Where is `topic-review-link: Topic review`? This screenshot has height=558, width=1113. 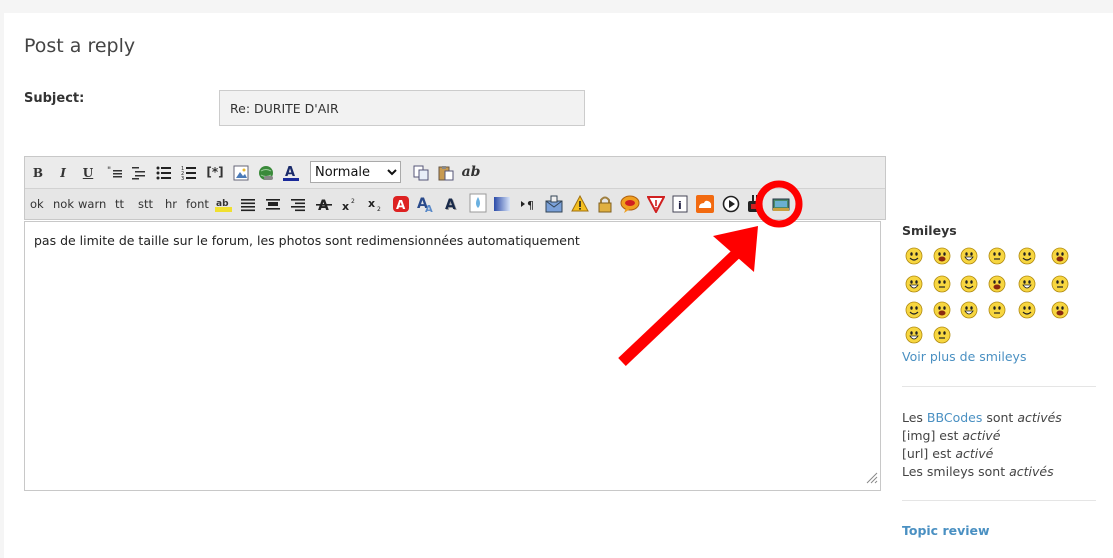 topic-review-link: Topic review is located at coordinates (946, 530).